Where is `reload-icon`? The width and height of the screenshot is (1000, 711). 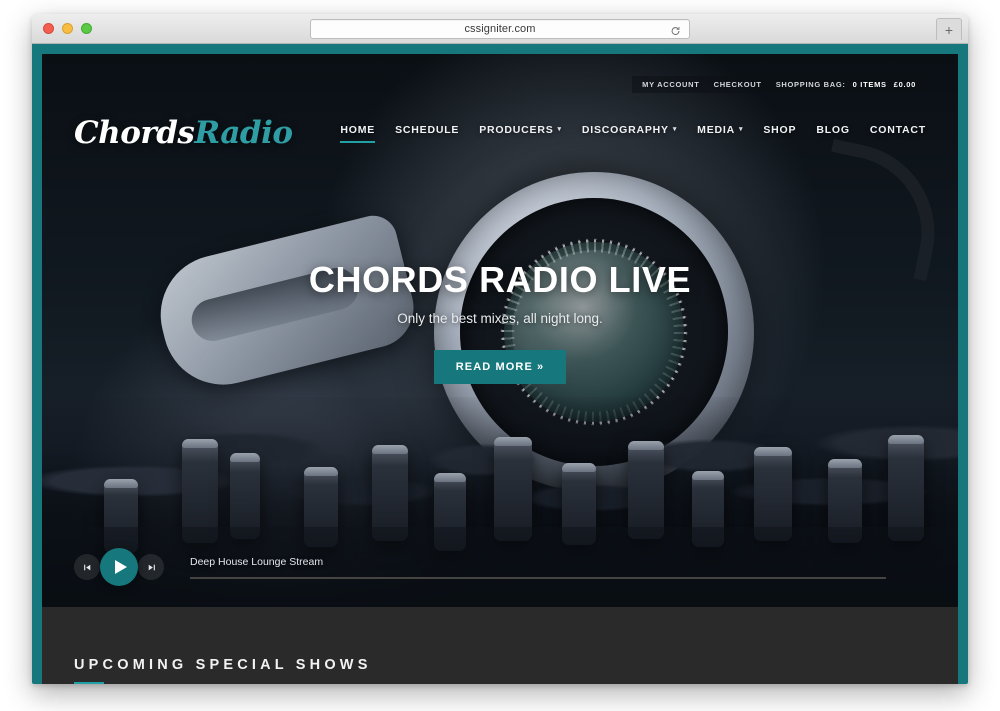
reload-icon is located at coordinates (675, 29).